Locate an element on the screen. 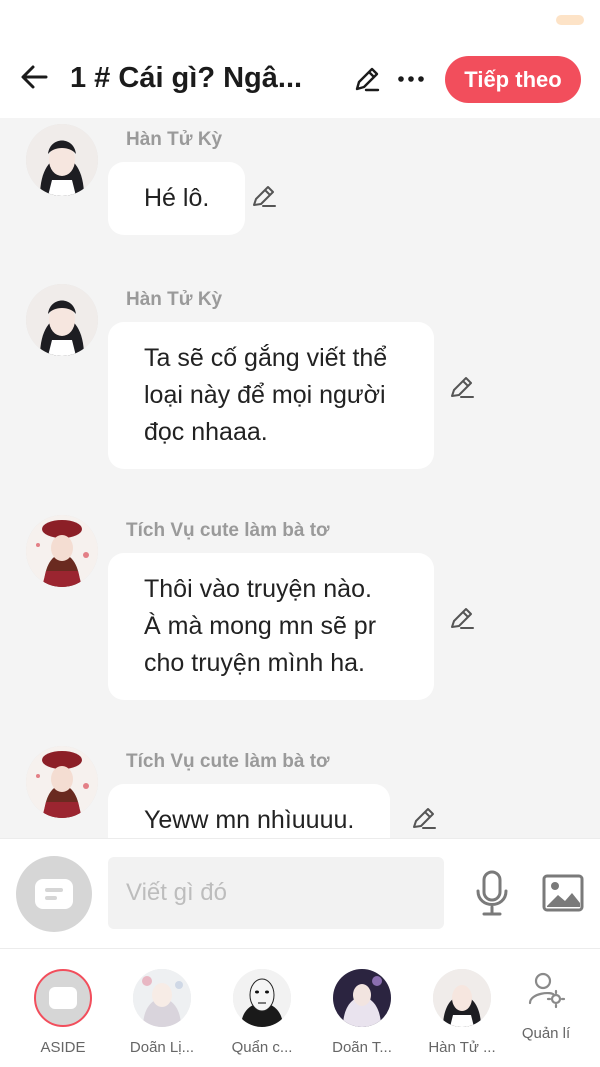  character-aside: ASIDE is located at coordinates (63, 1012).